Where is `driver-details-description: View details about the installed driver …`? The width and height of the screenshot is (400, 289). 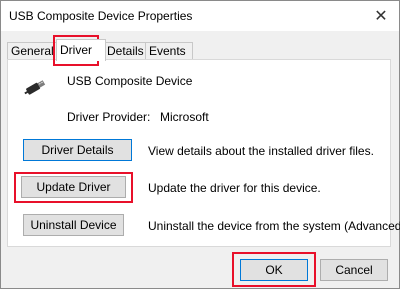 driver-details-description: View details about the installed driver … is located at coordinates (261, 151).